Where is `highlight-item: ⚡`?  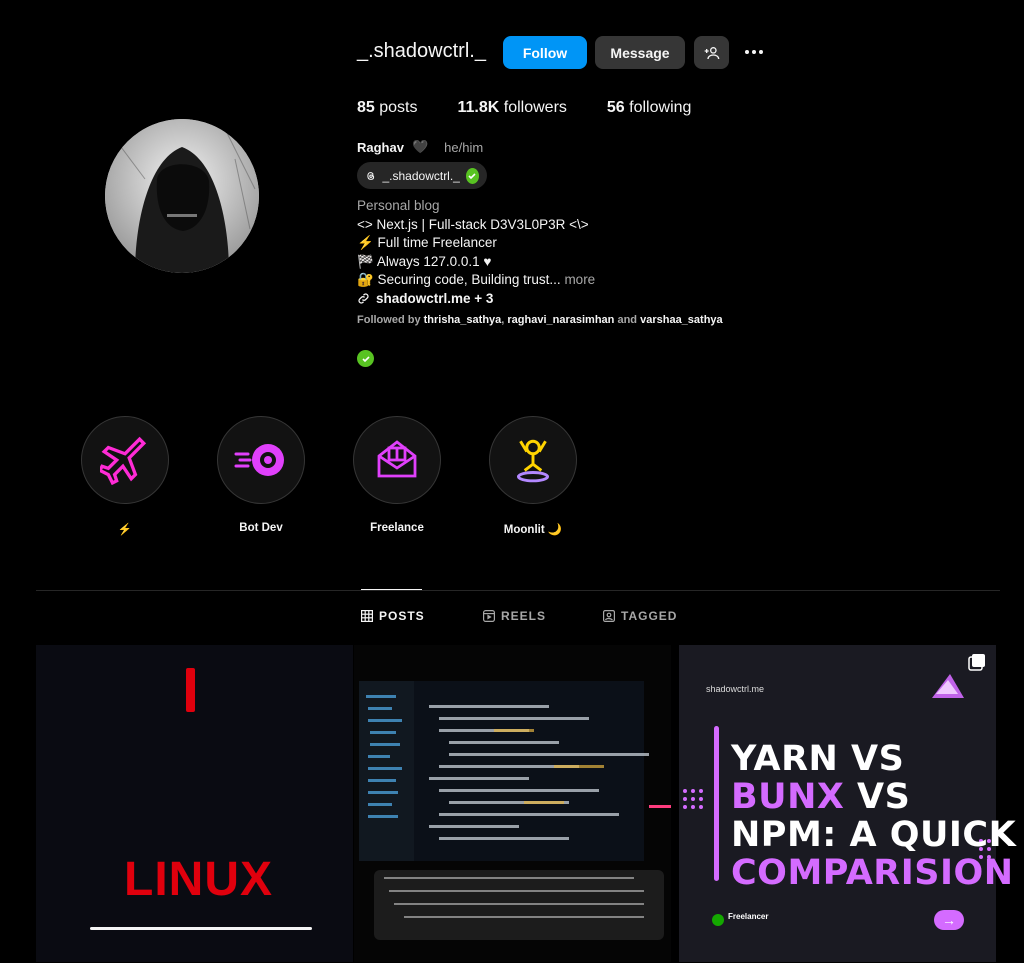 highlight-item: ⚡ is located at coordinates (125, 476).